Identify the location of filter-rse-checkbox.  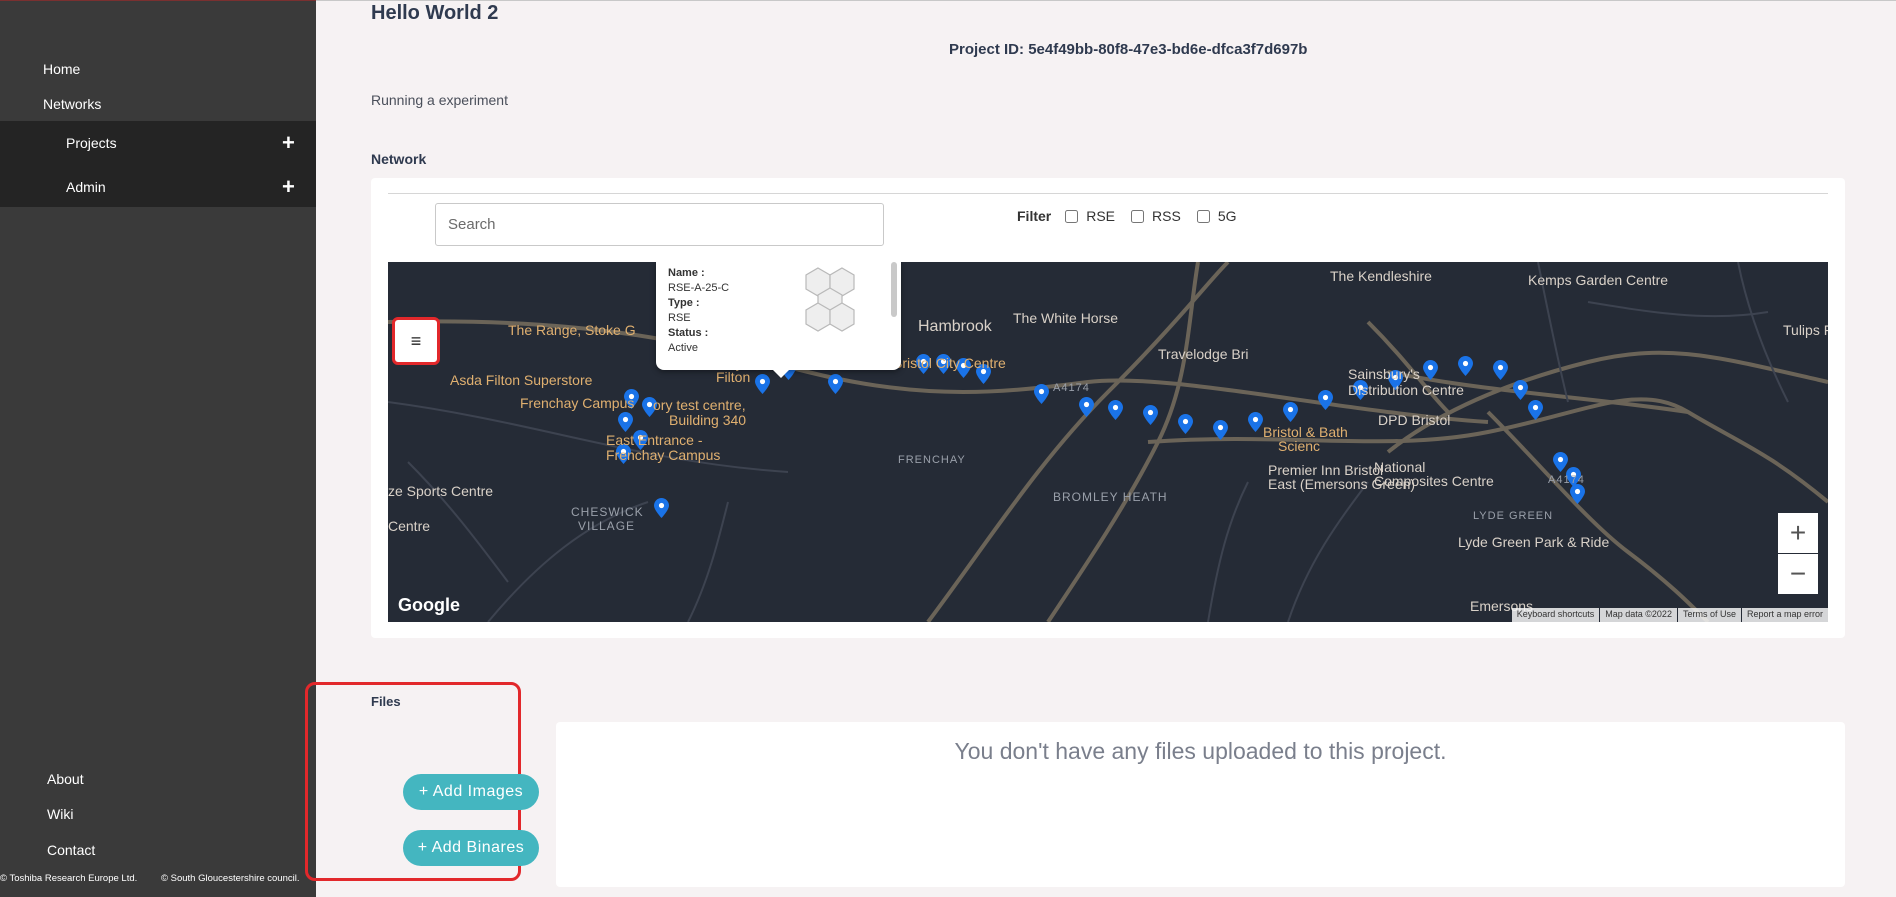
(1072, 216).